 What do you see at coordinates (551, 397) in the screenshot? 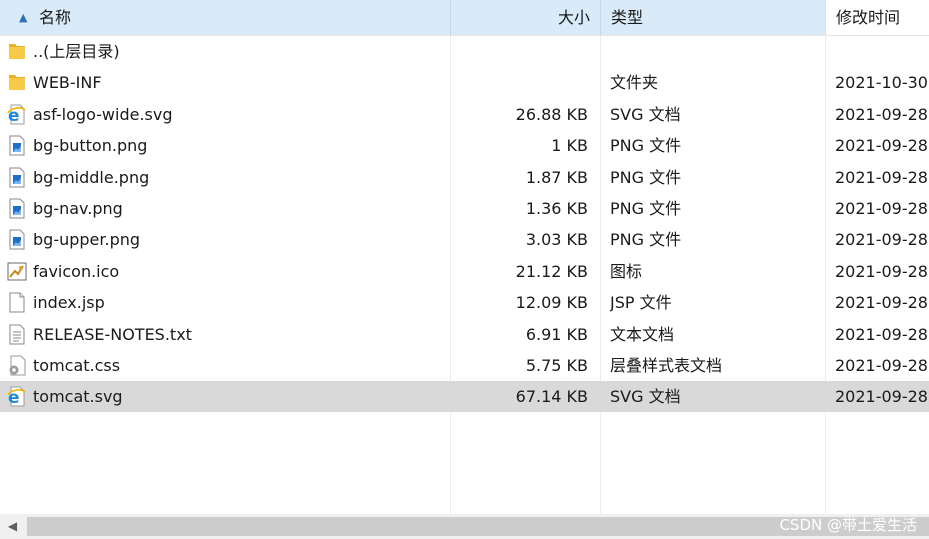
I see `file-size: 67.14 KB` at bounding box center [551, 397].